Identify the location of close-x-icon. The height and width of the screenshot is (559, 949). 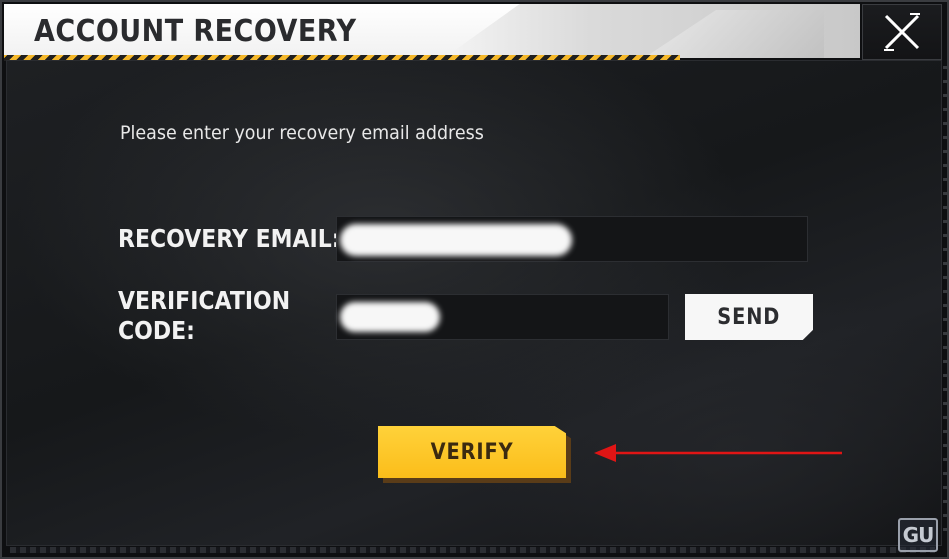
(902, 32).